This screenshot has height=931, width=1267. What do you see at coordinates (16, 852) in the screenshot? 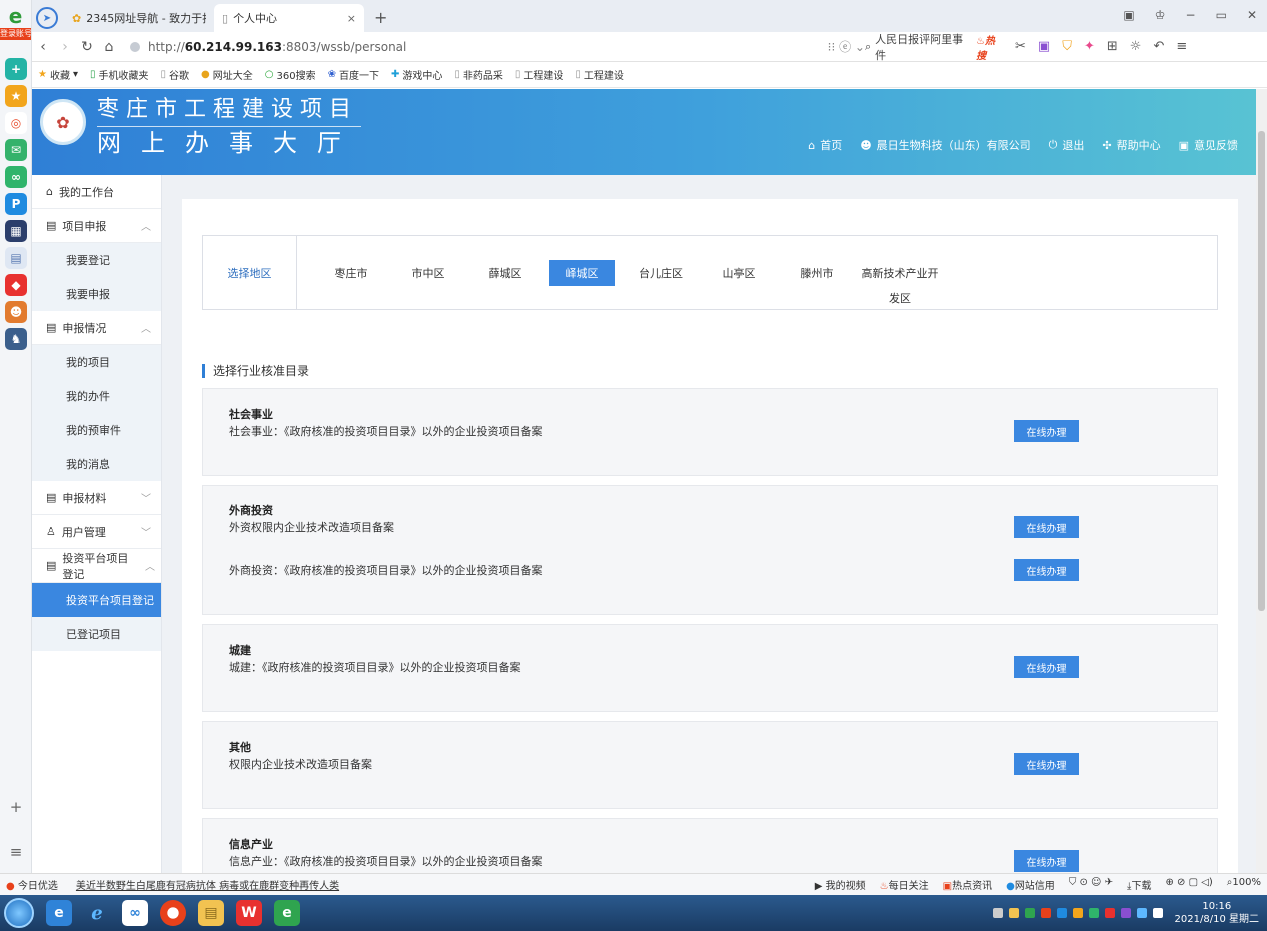
I see `menu-icon: ≡` at bounding box center [16, 852].